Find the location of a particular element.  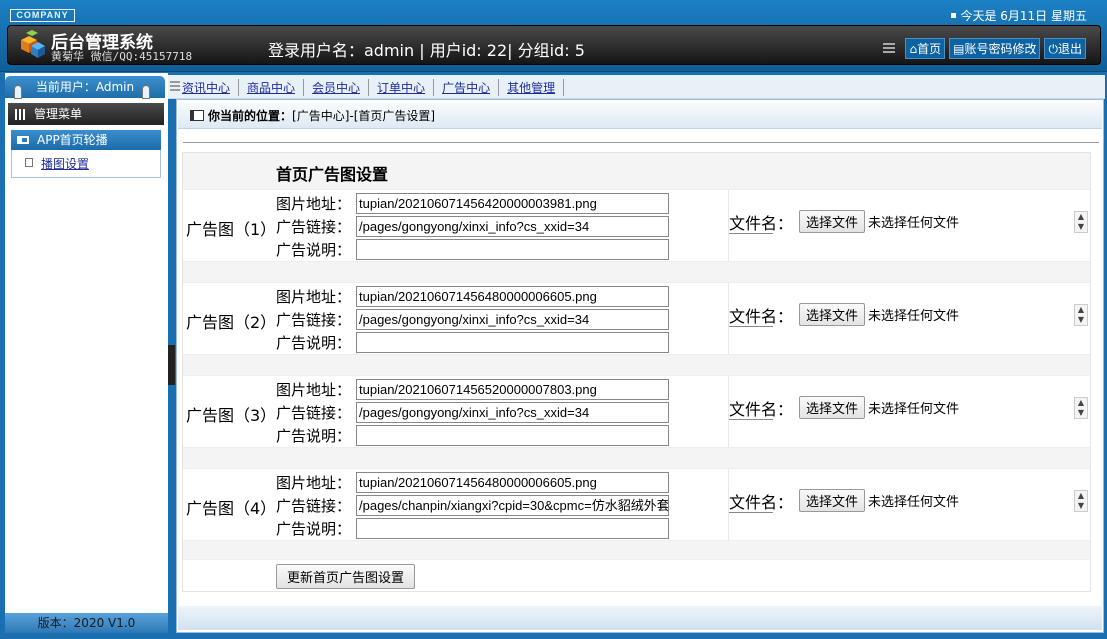

menu-head-label: 管理菜单 is located at coordinates (58, 114).